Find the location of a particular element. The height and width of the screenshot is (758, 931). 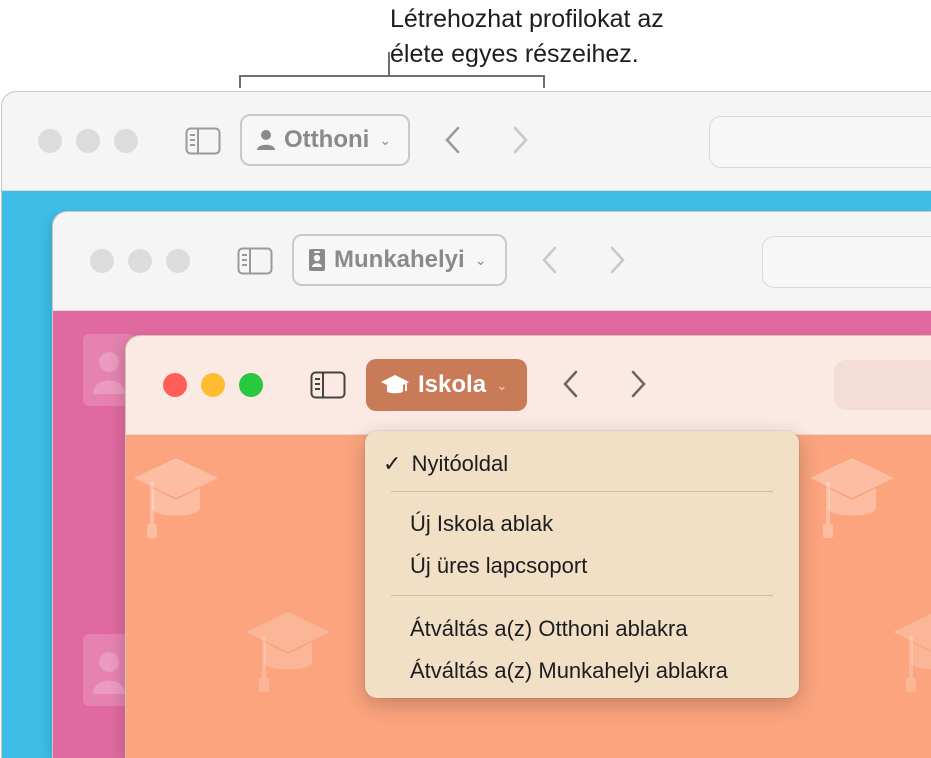

profile-label: Otthoni is located at coordinates (327, 139).